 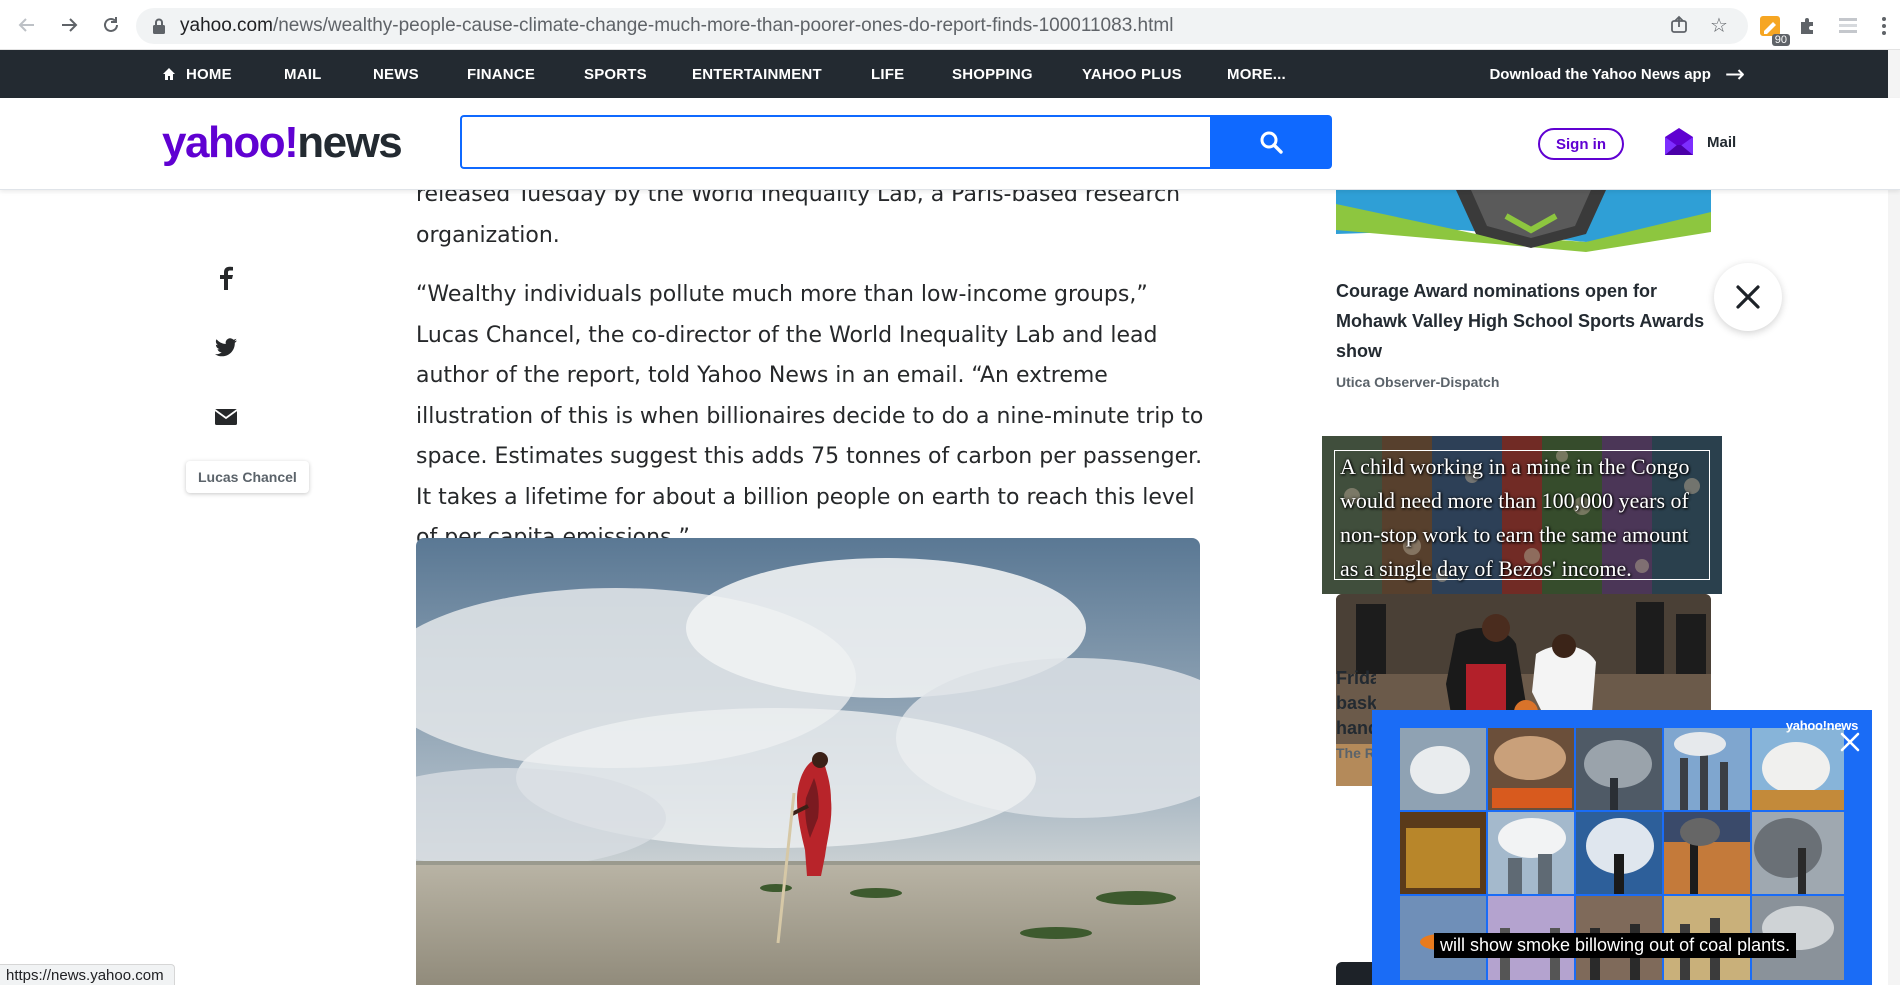 I want to click on back-arrow-icon, so click(x=27, y=25).